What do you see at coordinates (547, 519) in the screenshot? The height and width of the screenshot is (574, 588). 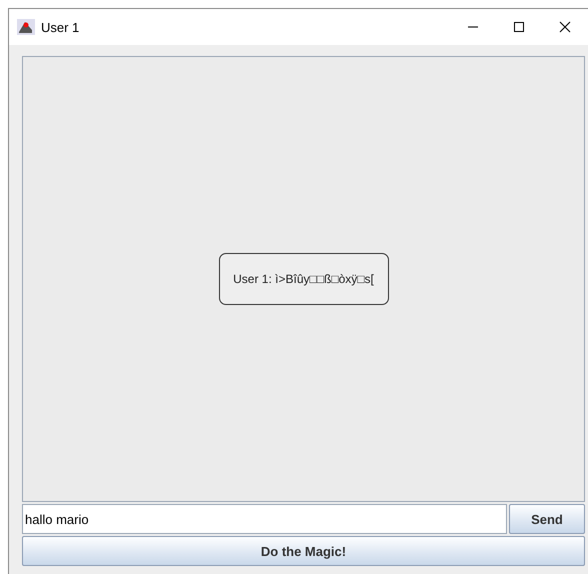 I see `send-button: Send` at bounding box center [547, 519].